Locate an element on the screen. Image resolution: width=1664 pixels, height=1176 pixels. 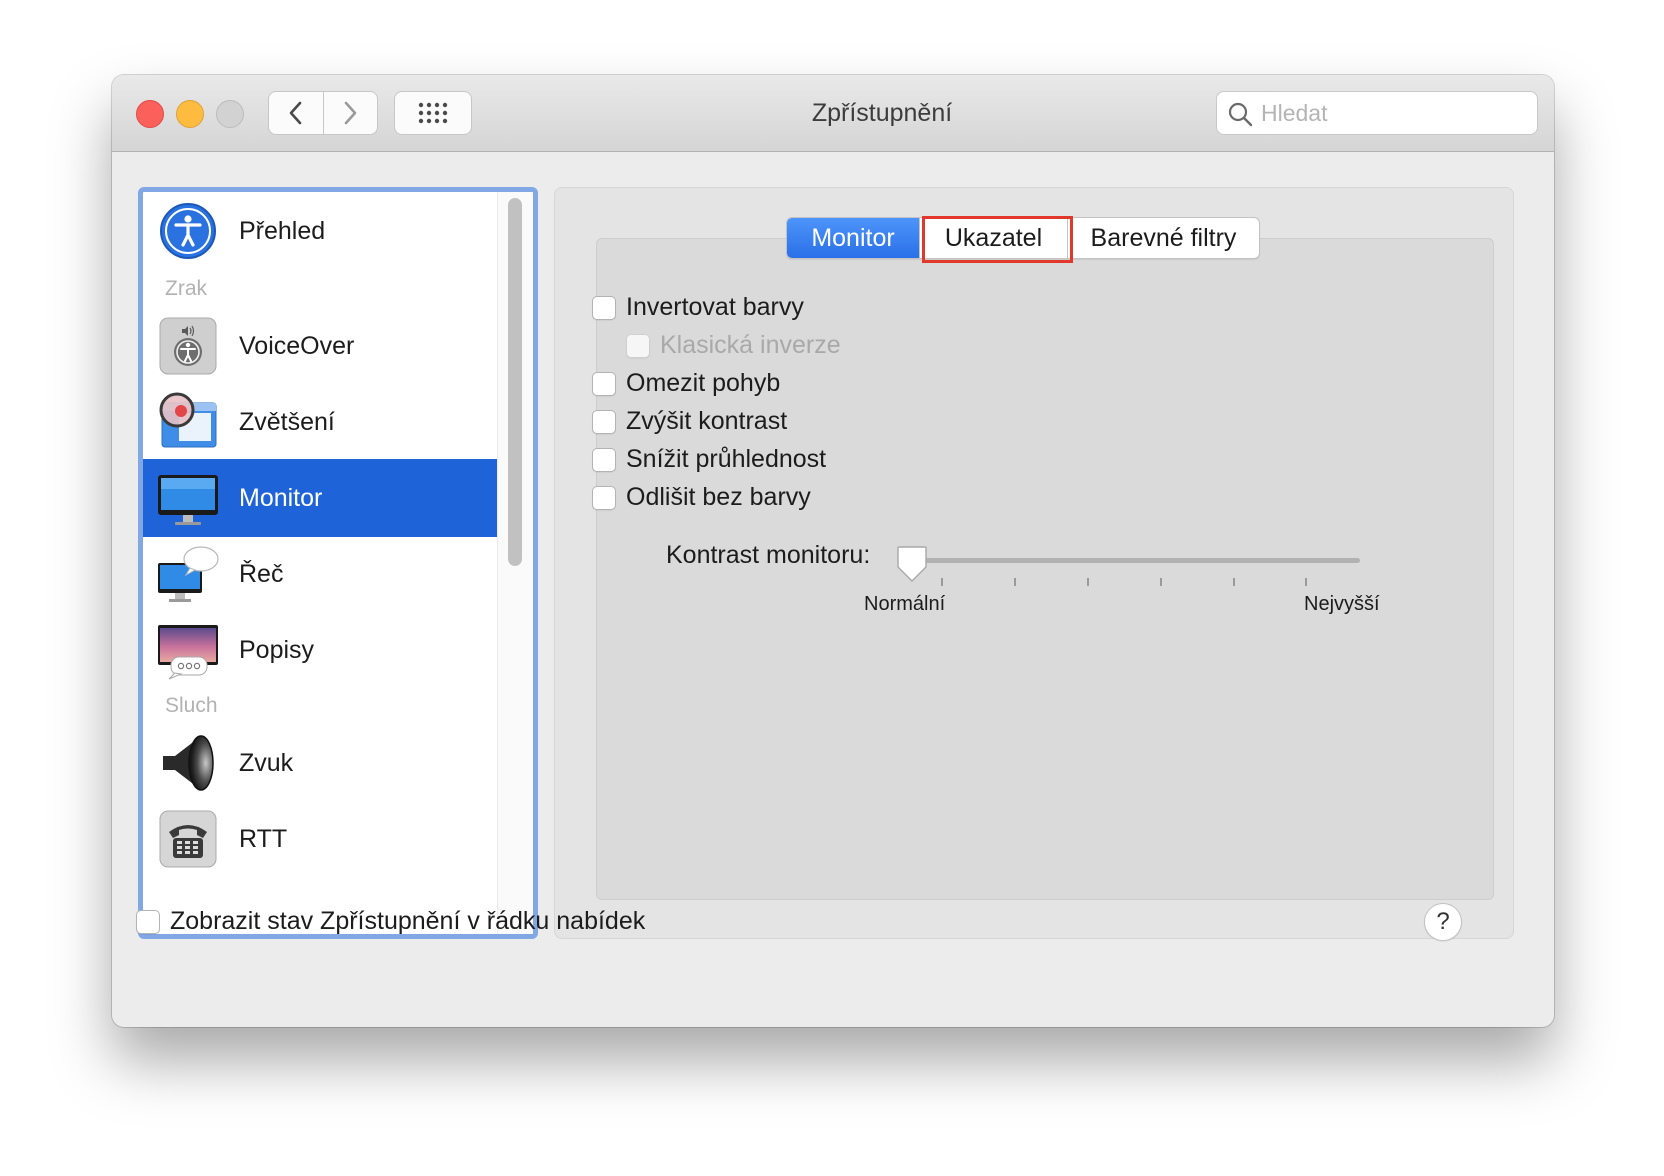
search-input is located at coordinates (1391, 113).